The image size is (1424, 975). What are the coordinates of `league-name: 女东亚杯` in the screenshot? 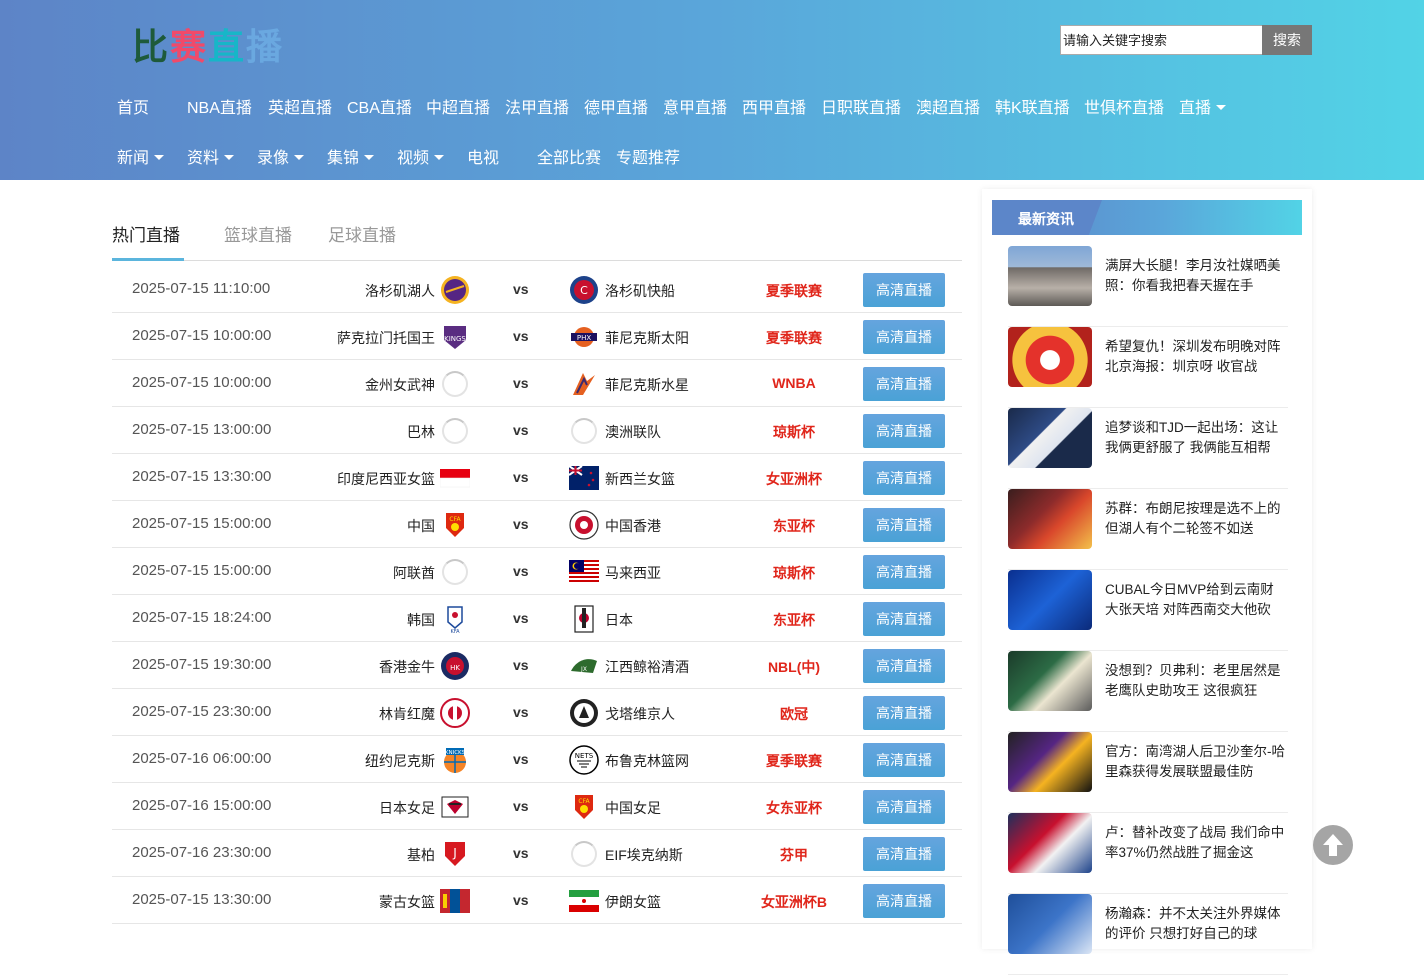 It's located at (794, 808).